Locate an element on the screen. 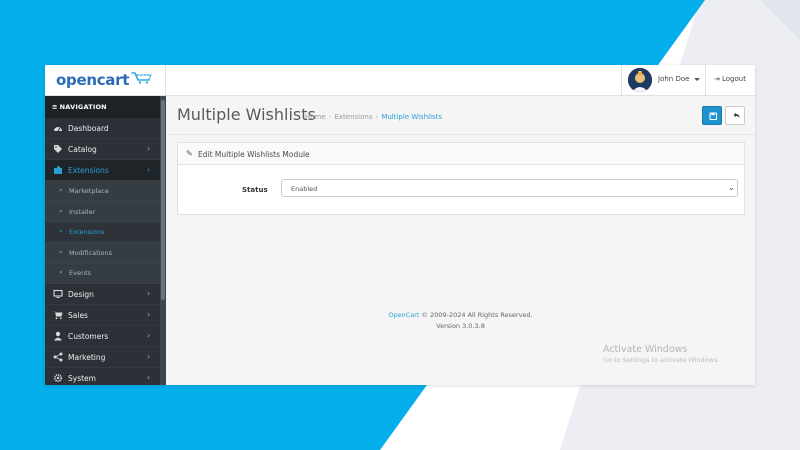 This screenshot has height=450, width=800. status-select-value: Enabled is located at coordinates (304, 189).